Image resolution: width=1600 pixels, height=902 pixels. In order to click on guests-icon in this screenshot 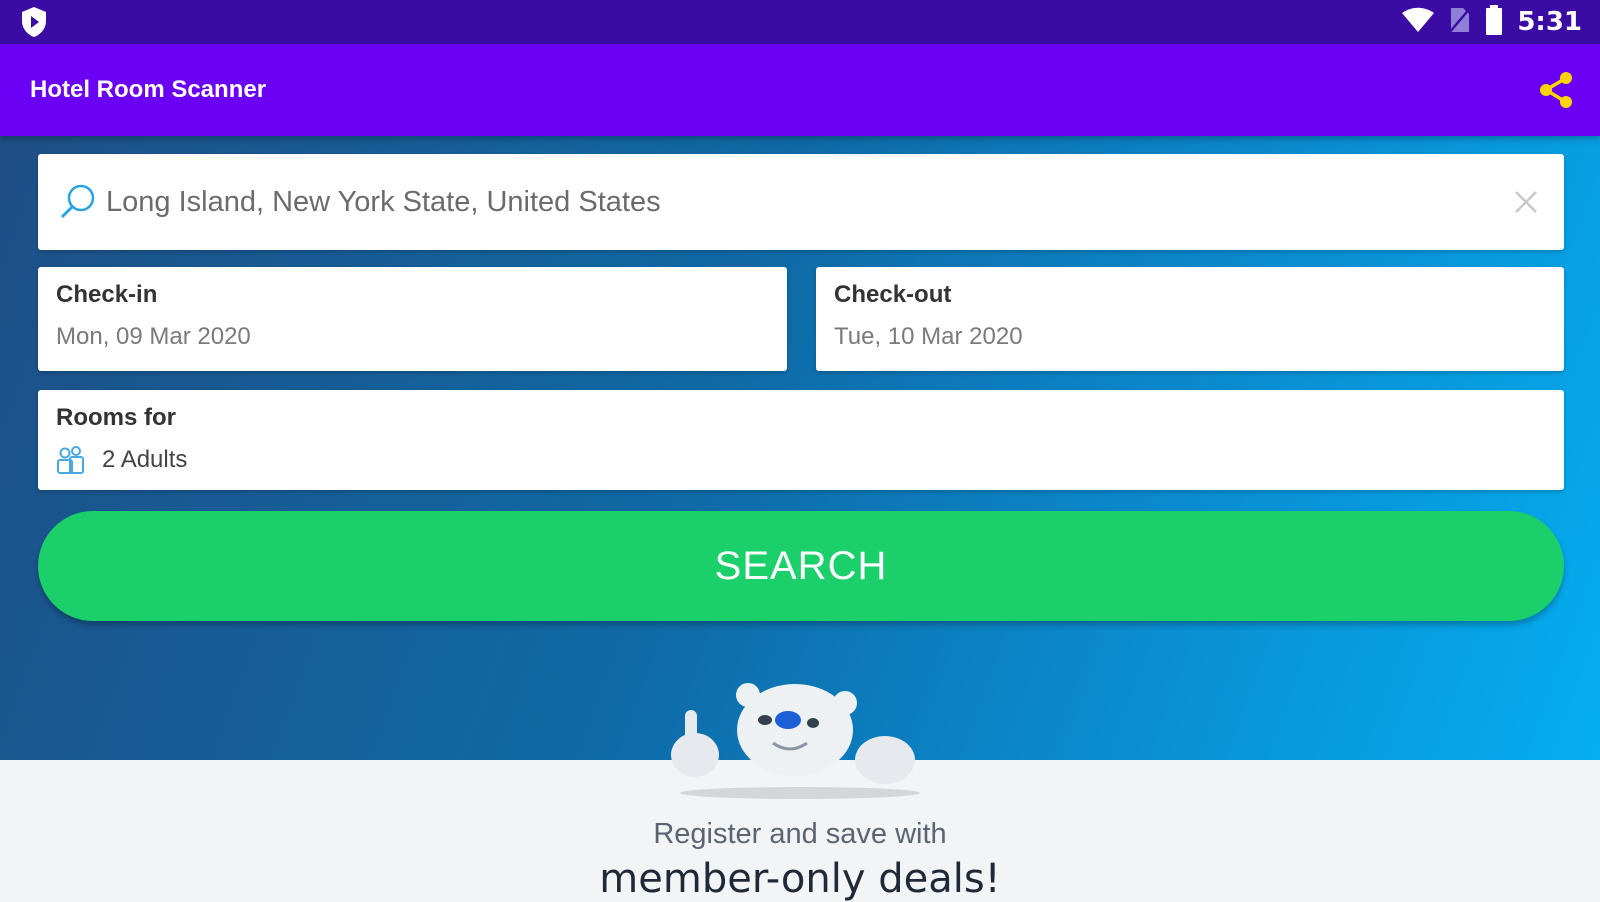, I will do `click(74, 460)`.